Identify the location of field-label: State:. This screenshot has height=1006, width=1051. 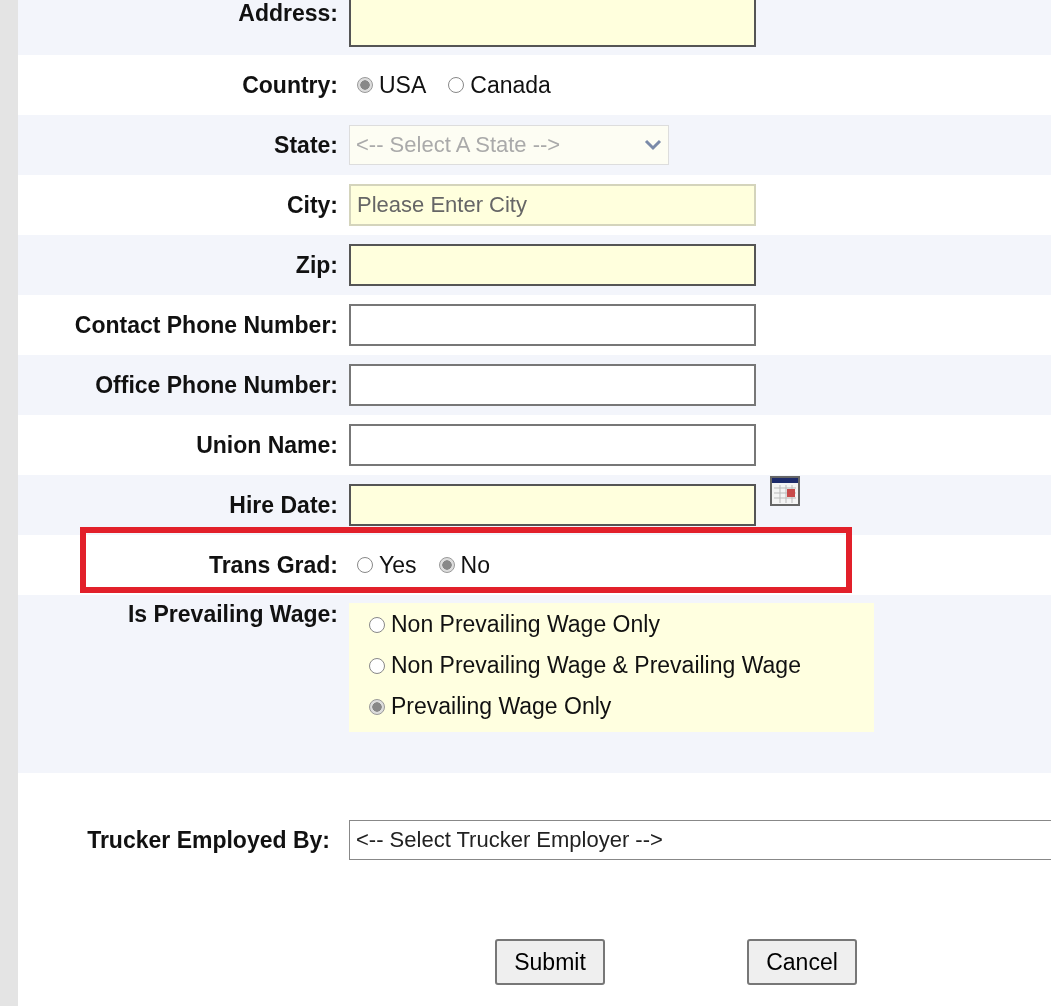
(305, 145).